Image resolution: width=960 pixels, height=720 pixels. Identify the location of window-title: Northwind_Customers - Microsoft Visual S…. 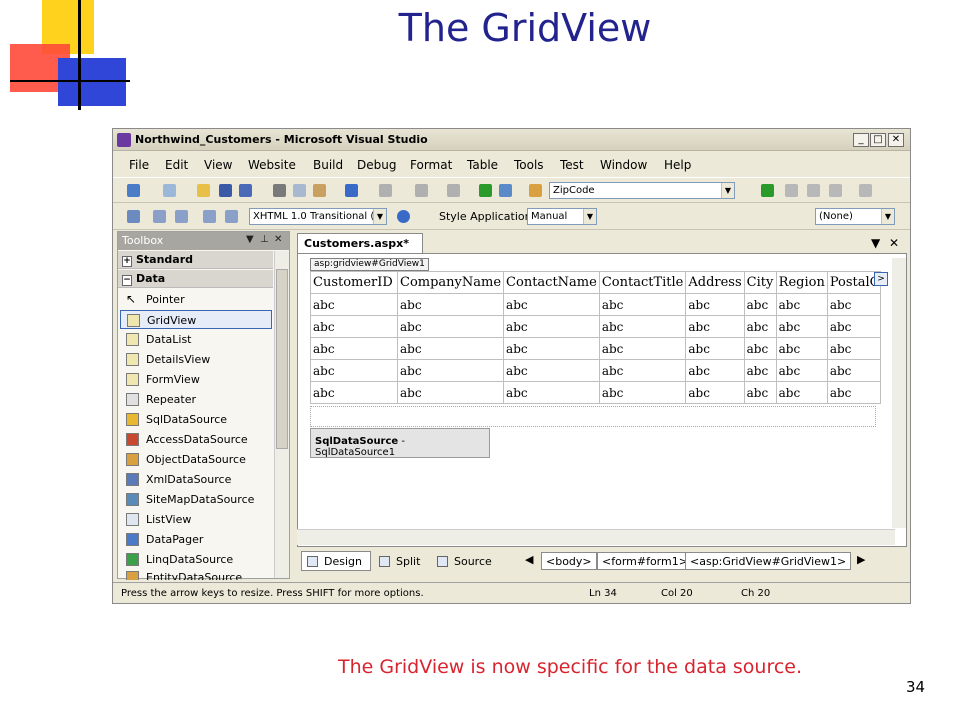
(281, 139).